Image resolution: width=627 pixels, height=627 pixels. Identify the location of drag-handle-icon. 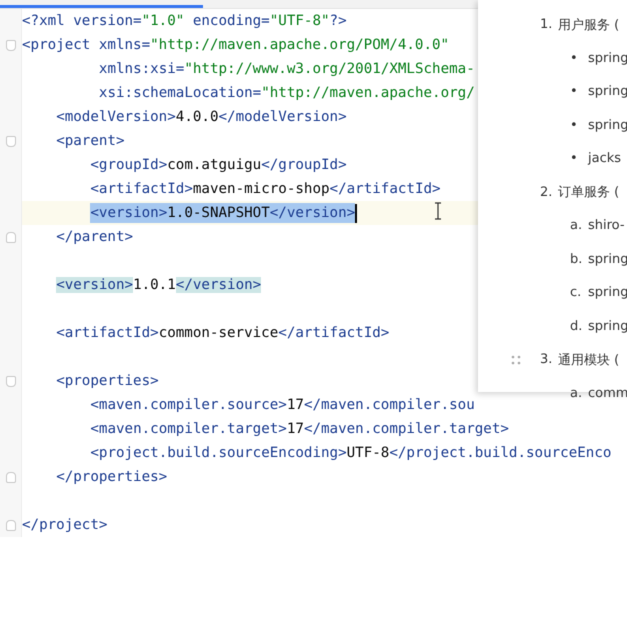
(516, 360).